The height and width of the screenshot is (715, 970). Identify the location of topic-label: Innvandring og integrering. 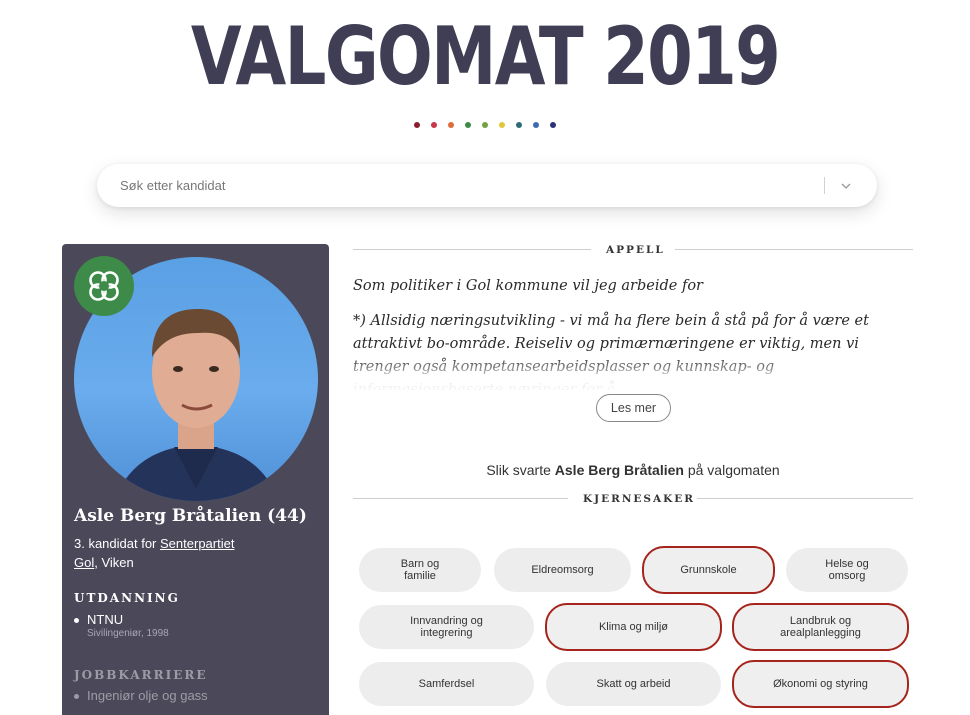
(446, 627).